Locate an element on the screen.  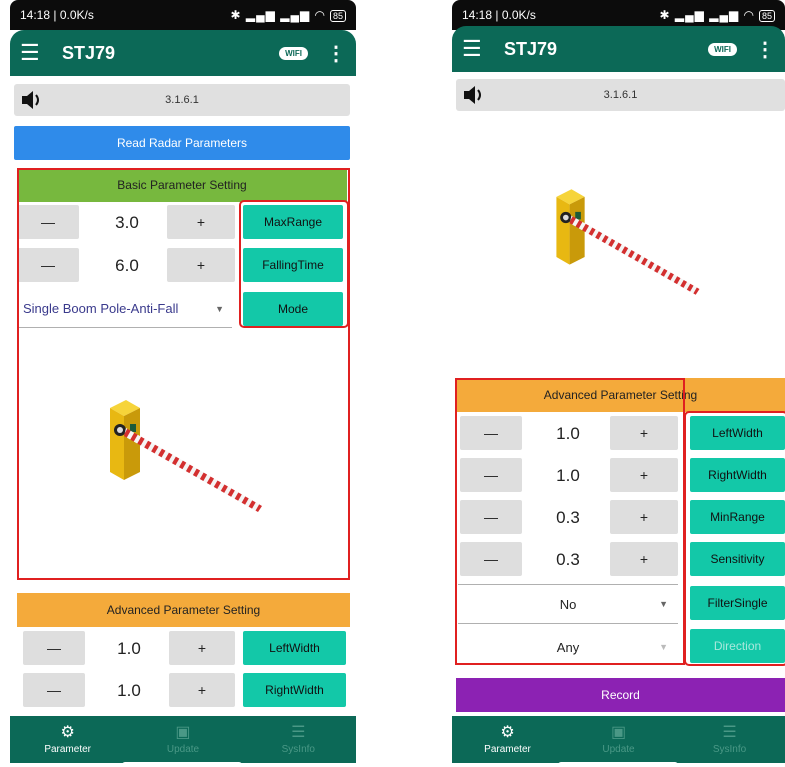
status-bar: 14:18 | 0.0K/s ✱ ▂▄▆ ▂▄▆ ◠ 85 is located at coordinates (183, 15).